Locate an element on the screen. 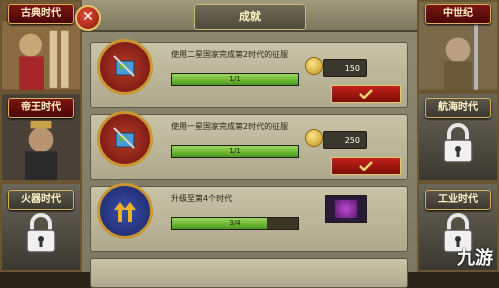 The width and height of the screenshot is (499, 288). era-label: 火器时代 is located at coordinates (41, 200).